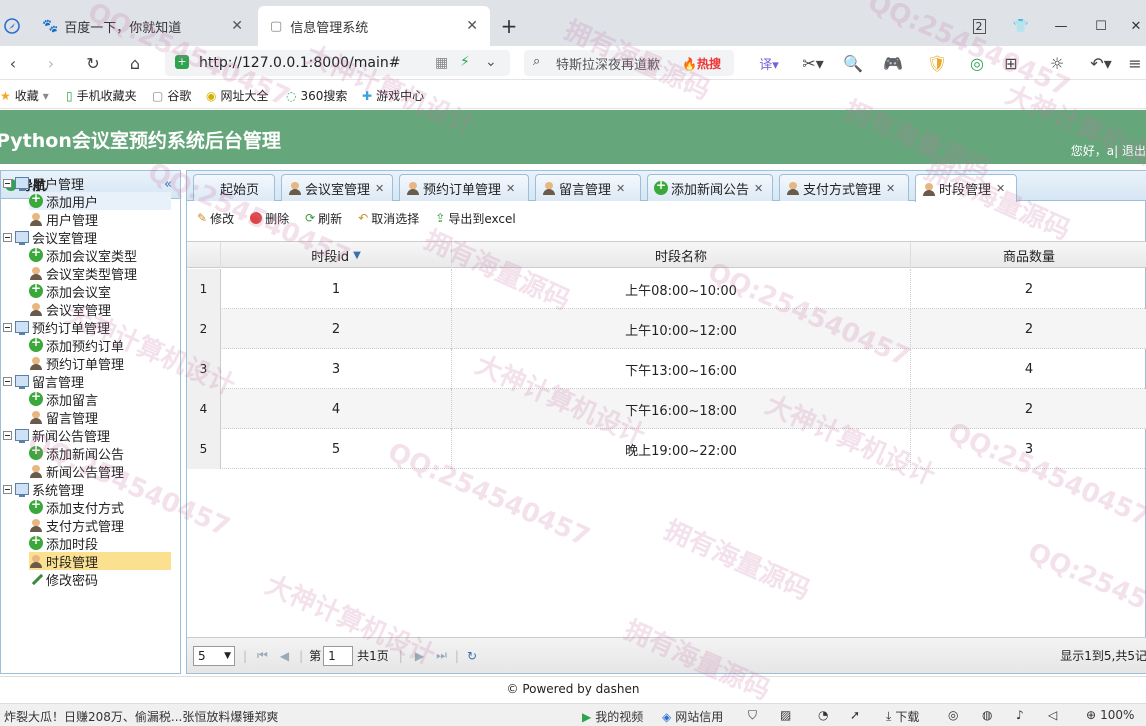  Describe the element at coordinates (491, 62) in the screenshot. I see `chevron-down-icon: ⌄` at that location.